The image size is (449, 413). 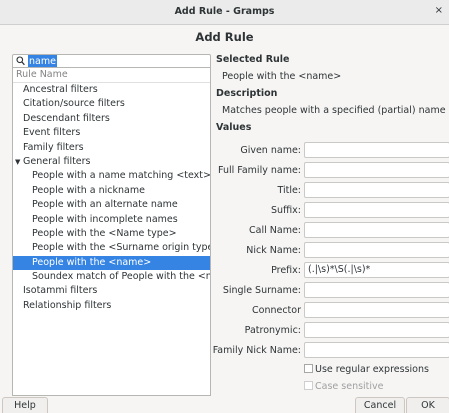 I want to click on suffix-label: Suffix:, so click(x=285, y=210).